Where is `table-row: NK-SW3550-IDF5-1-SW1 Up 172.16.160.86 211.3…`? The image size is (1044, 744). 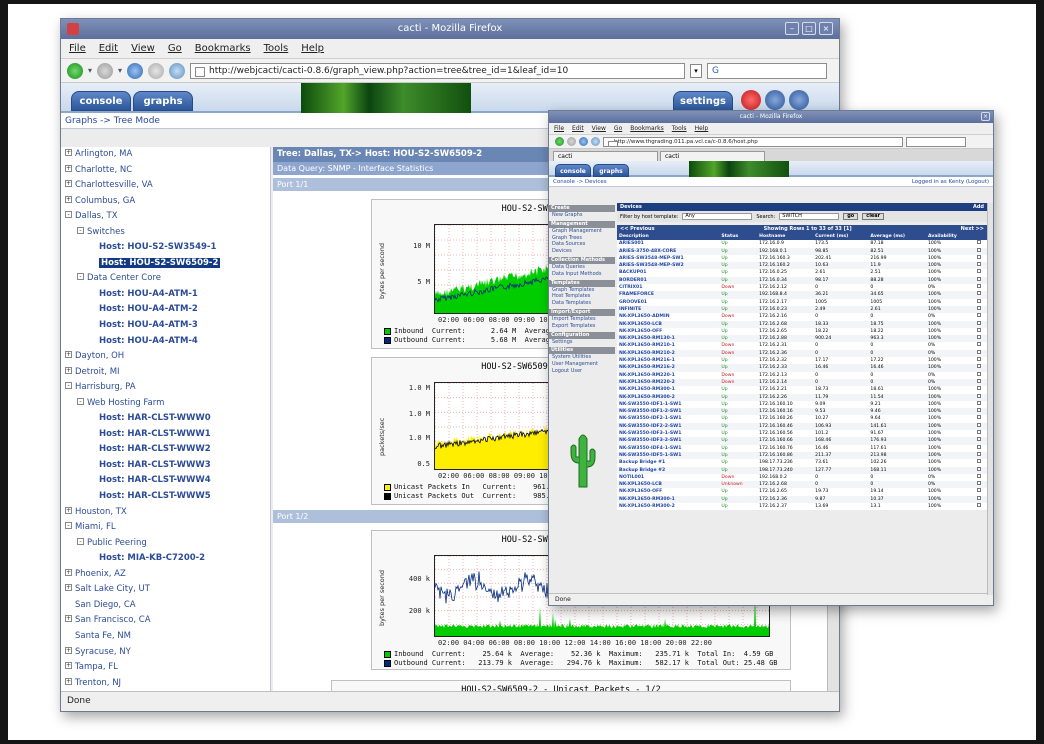 table-row: NK-SW3550-IDF5-1-SW1 Up 172.16.160.86 211.3… is located at coordinates (802, 455).